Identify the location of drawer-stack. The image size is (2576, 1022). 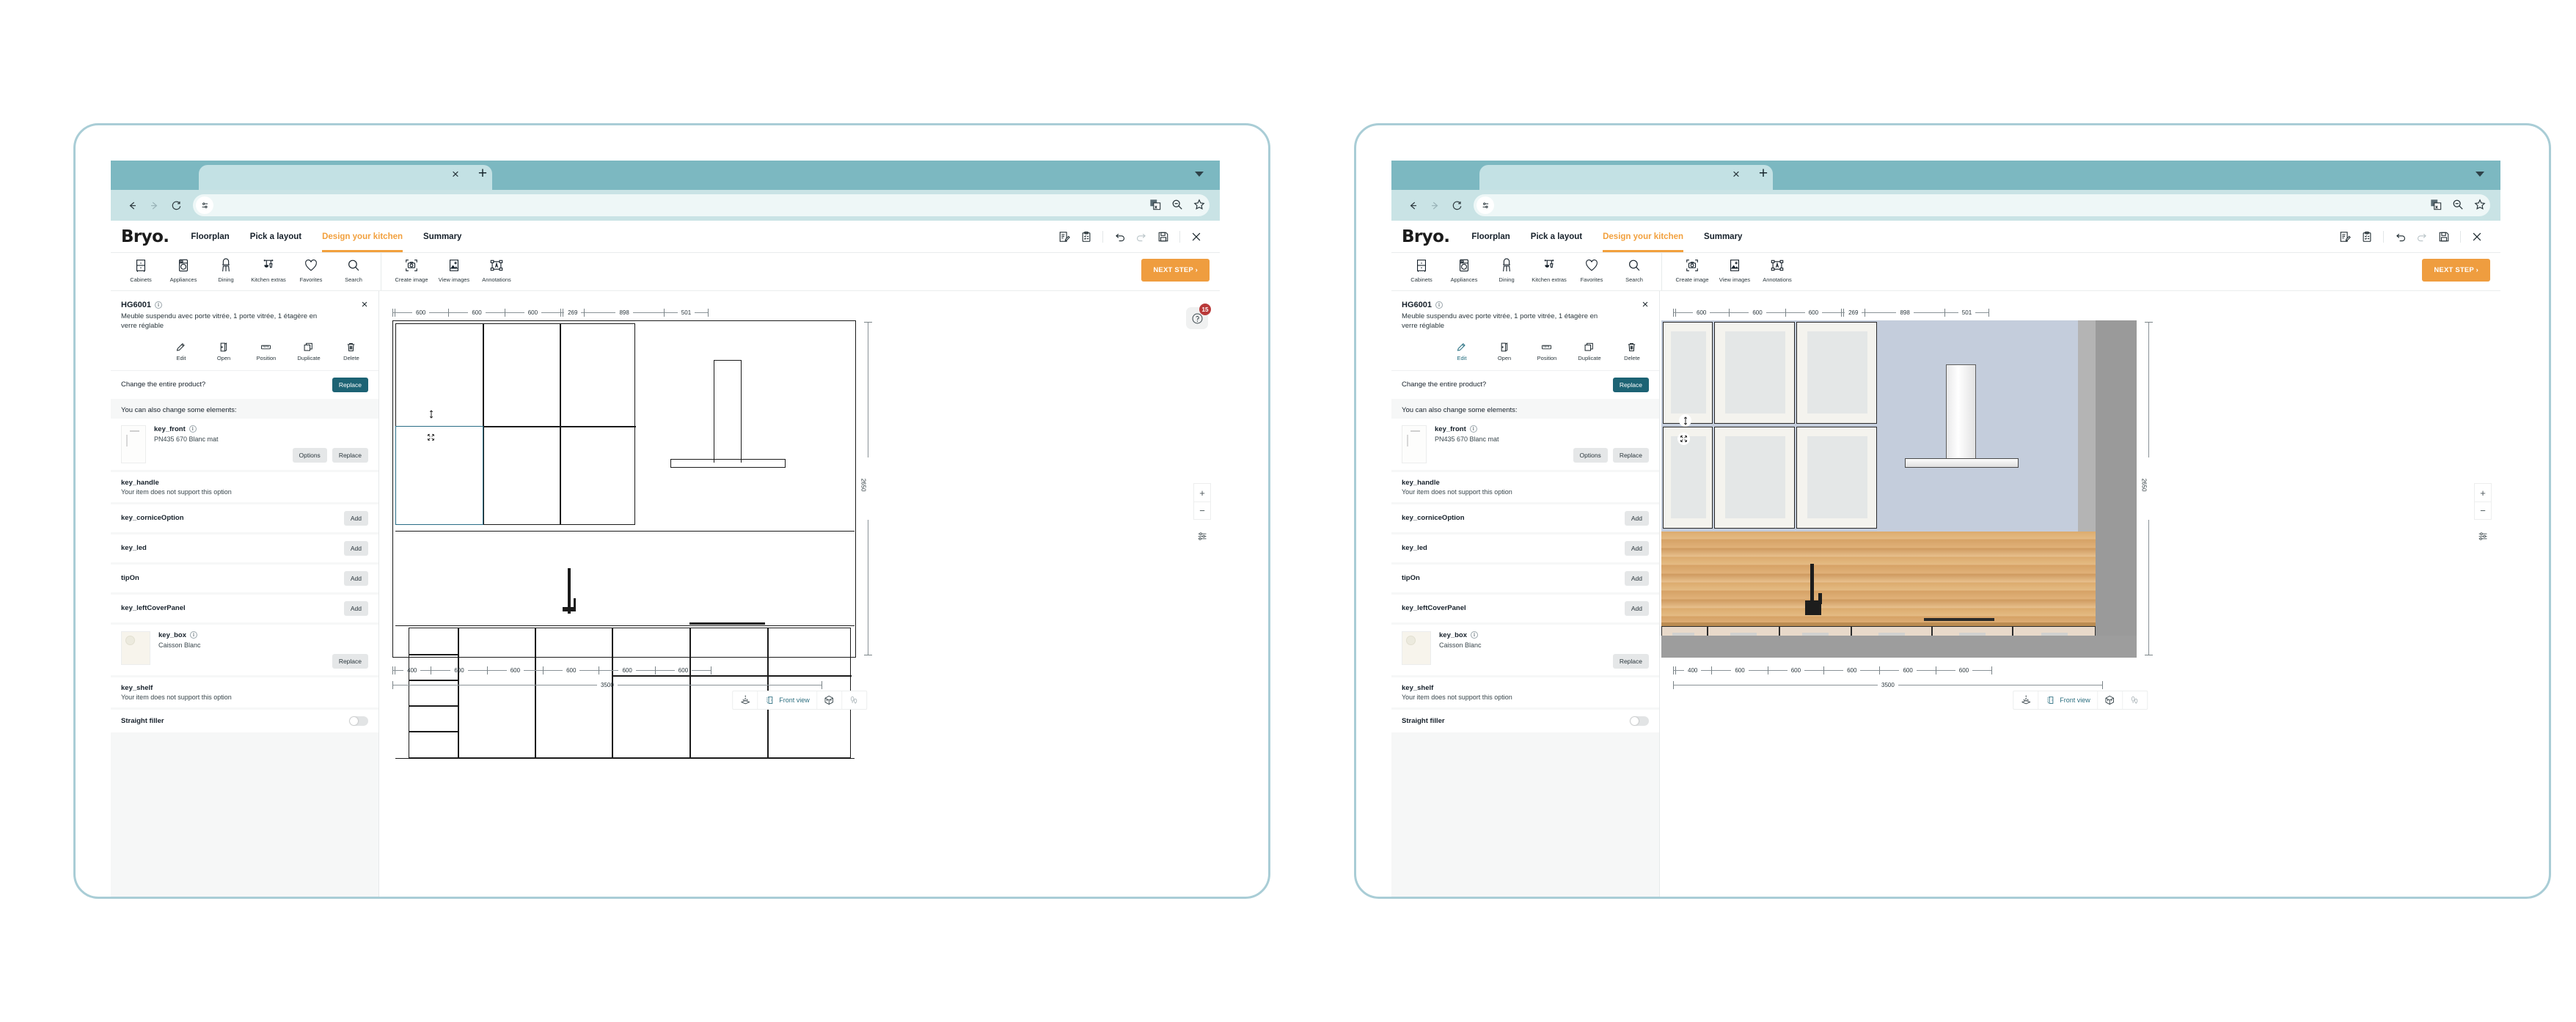
(434, 693).